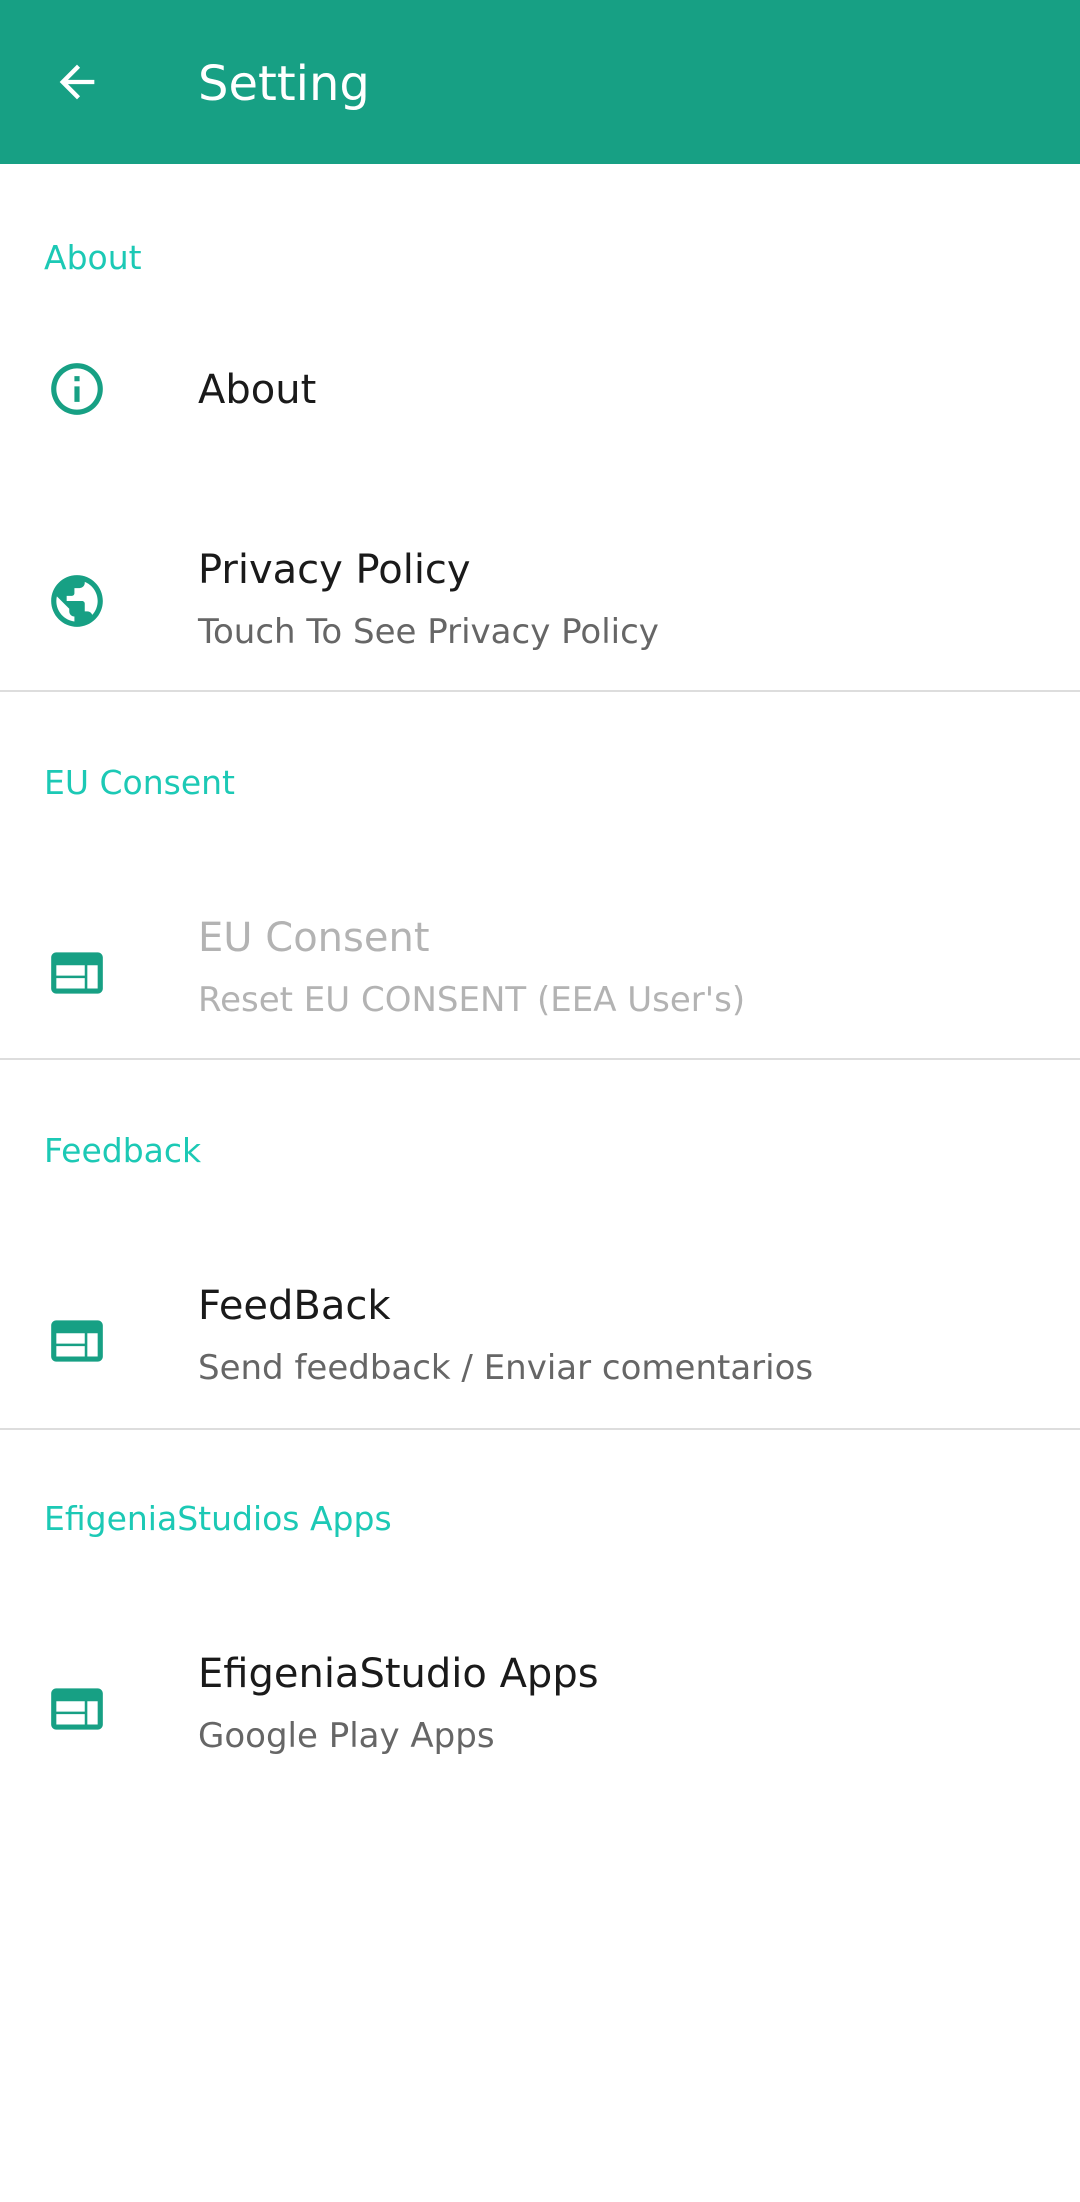 This screenshot has width=1080, height=2202. I want to click on arrow-left-icon, so click(77, 82).